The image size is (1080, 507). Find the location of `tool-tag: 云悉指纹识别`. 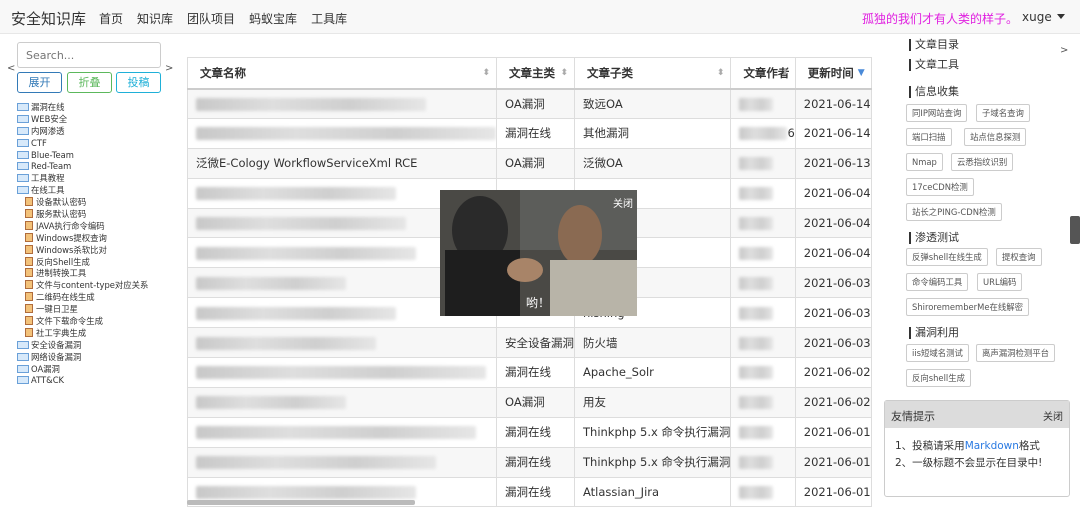

tool-tag: 云悉指纹识别 is located at coordinates (982, 162).